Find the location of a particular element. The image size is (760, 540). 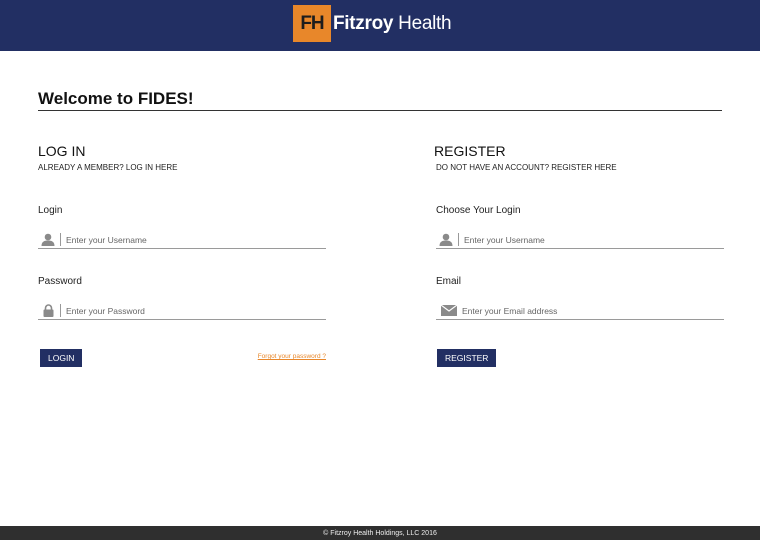

login-title: LOG IN is located at coordinates (62, 151).